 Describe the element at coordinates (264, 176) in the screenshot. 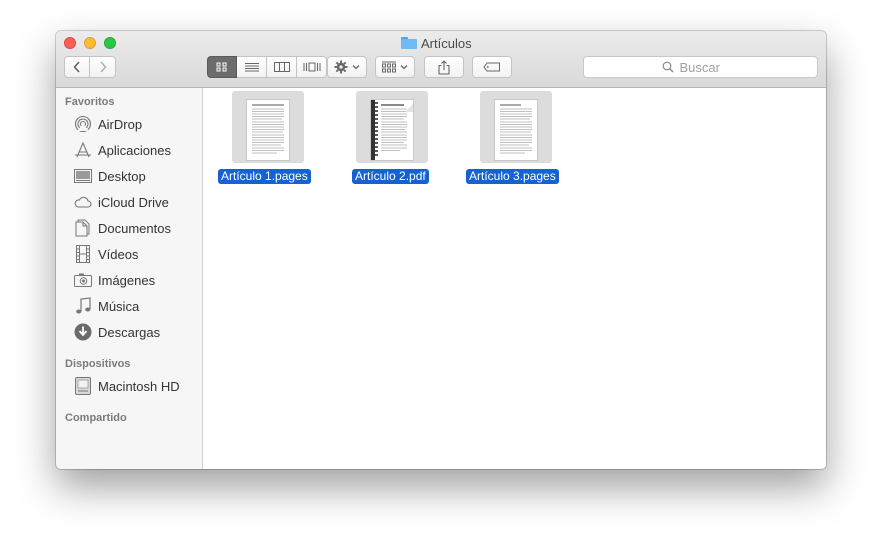

I see `file-name-label: Artículo 1.pages` at that location.